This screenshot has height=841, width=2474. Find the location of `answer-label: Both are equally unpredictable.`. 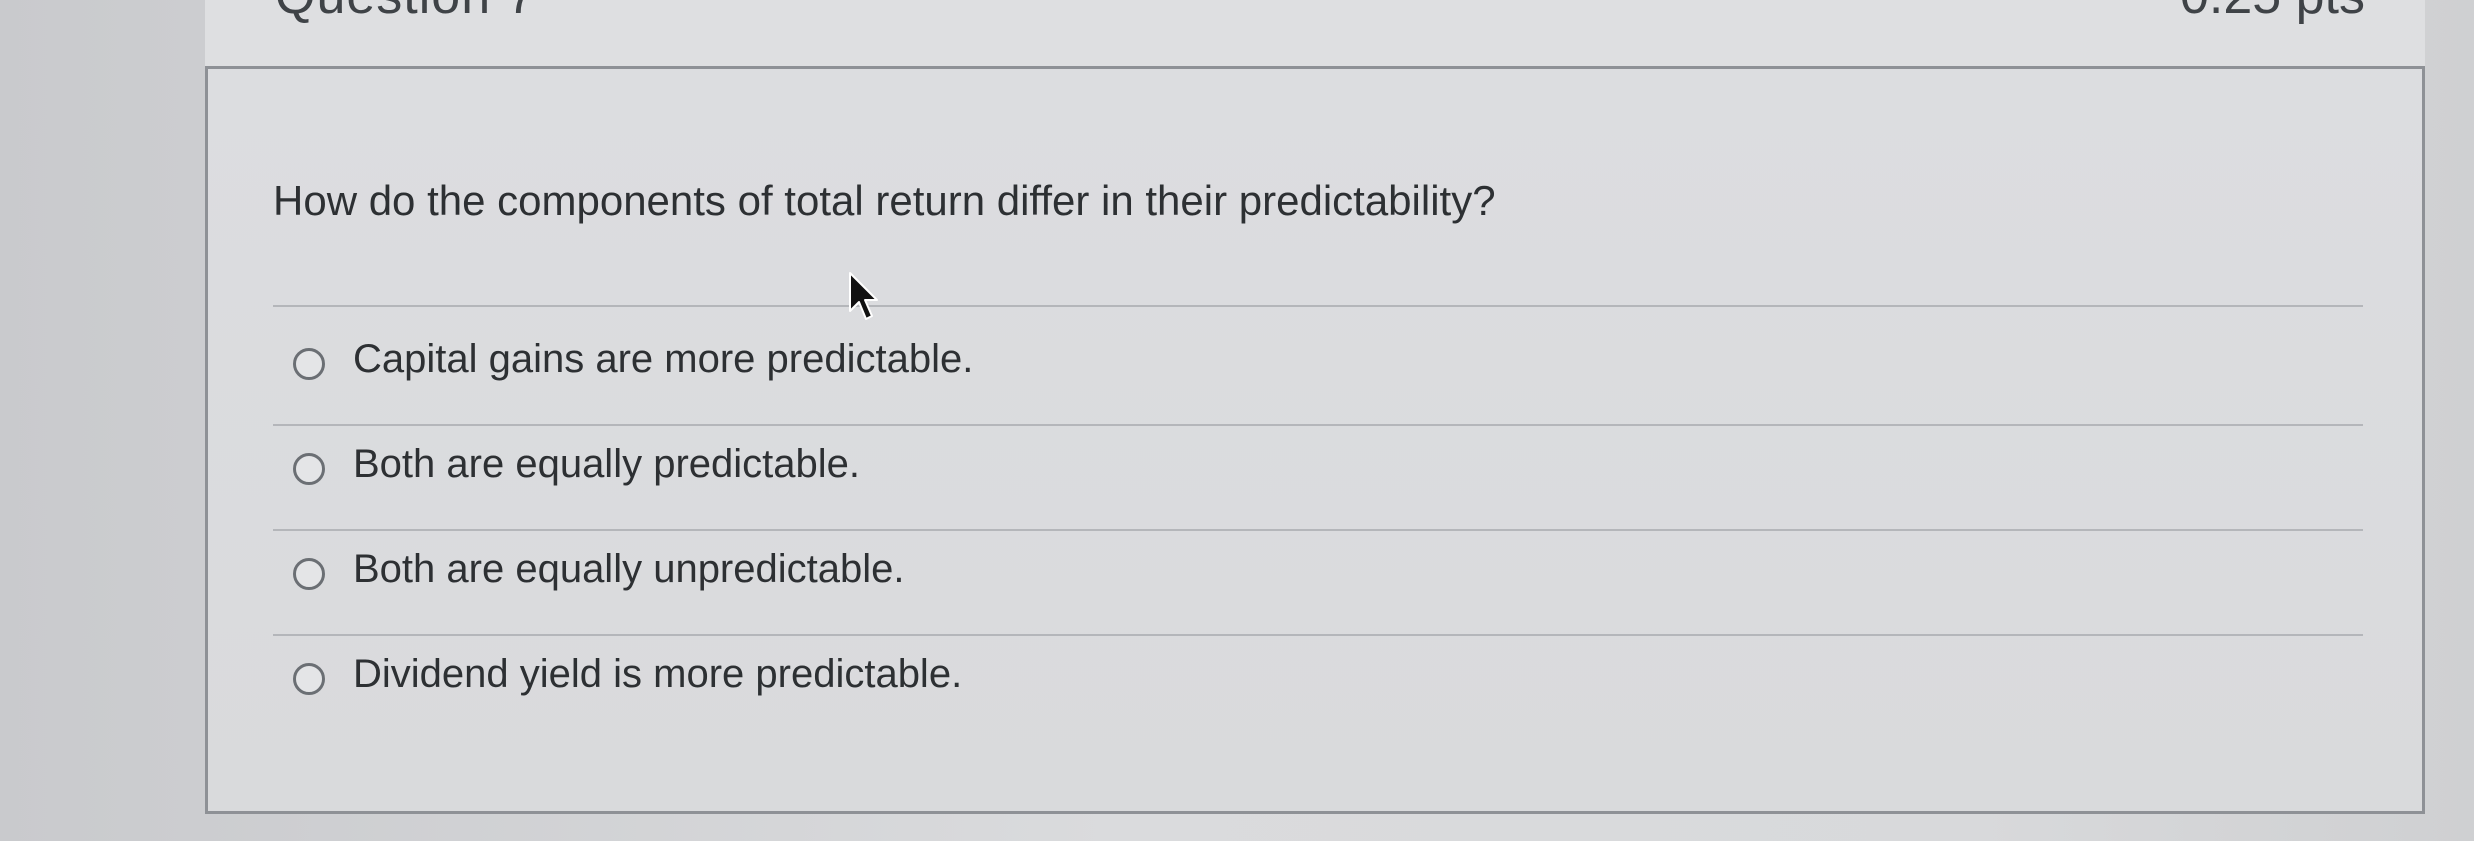

answer-label: Both are equally unpredictable. is located at coordinates (628, 569).